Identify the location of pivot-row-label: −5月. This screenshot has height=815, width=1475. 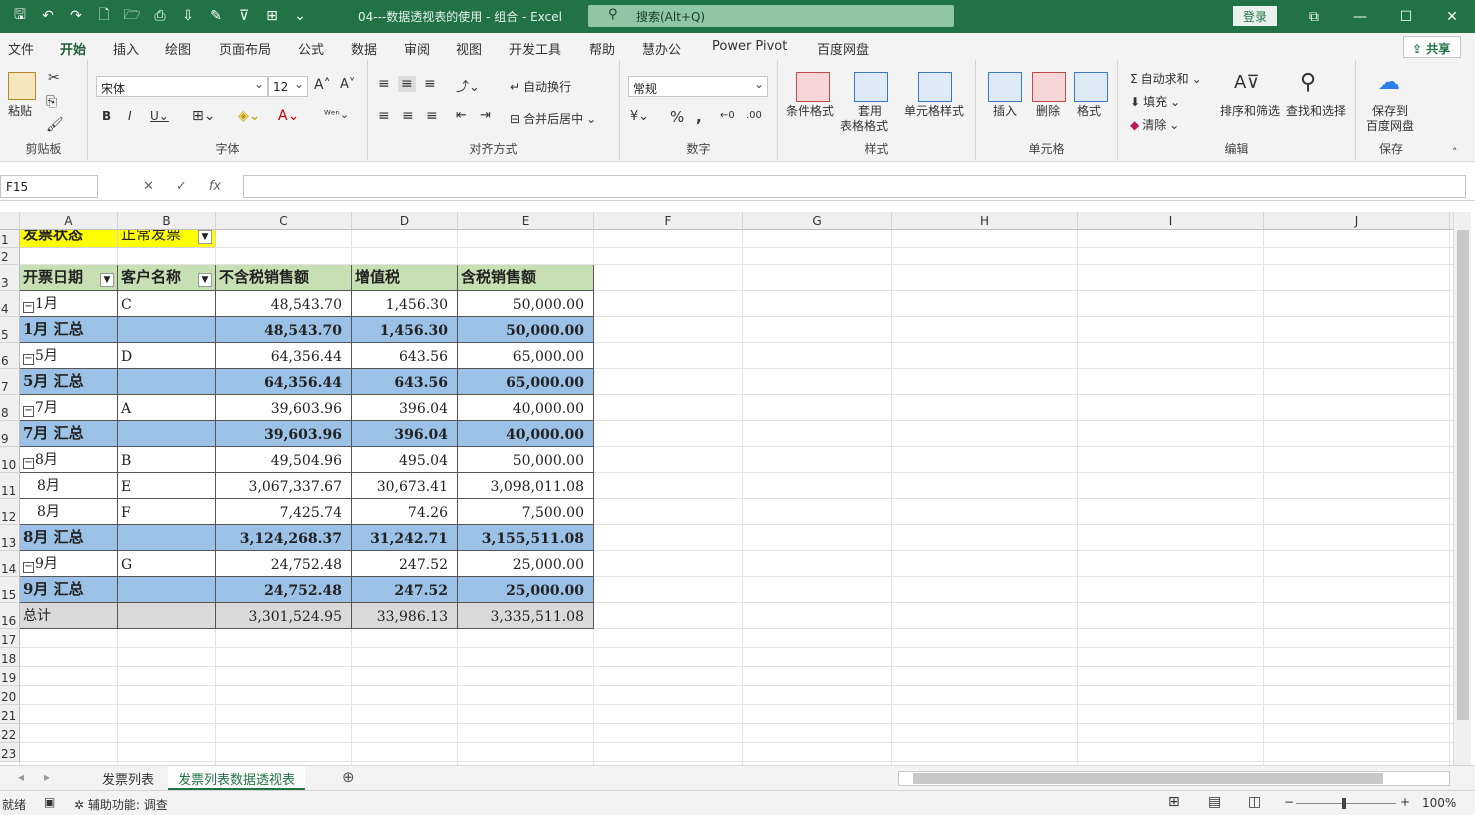
(69, 356).